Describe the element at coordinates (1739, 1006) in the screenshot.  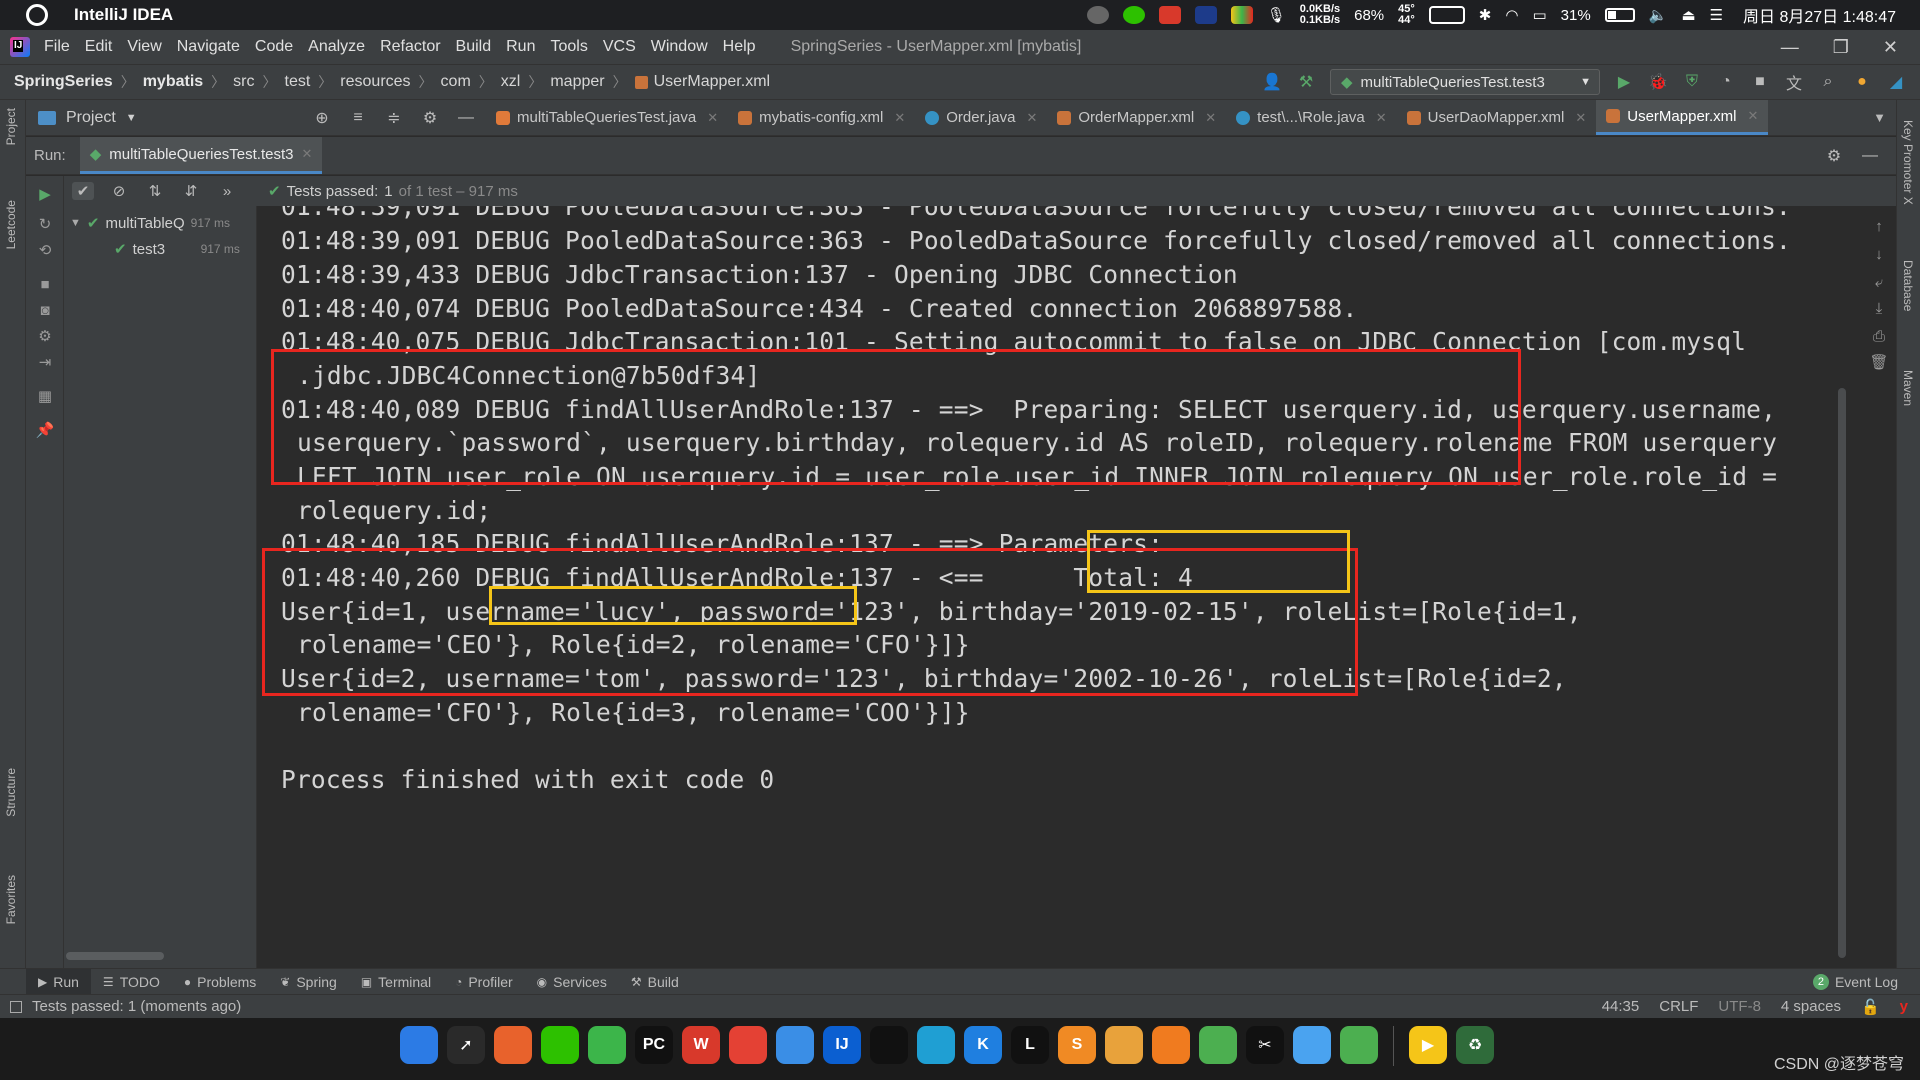
I see `file-encoding: UTF-8` at that location.